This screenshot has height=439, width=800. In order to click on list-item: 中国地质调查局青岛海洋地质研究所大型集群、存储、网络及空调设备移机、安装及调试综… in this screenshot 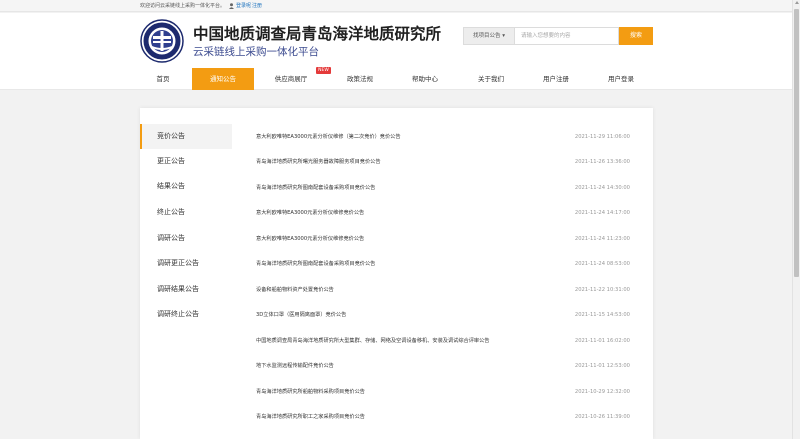, I will do `click(443, 341)`.